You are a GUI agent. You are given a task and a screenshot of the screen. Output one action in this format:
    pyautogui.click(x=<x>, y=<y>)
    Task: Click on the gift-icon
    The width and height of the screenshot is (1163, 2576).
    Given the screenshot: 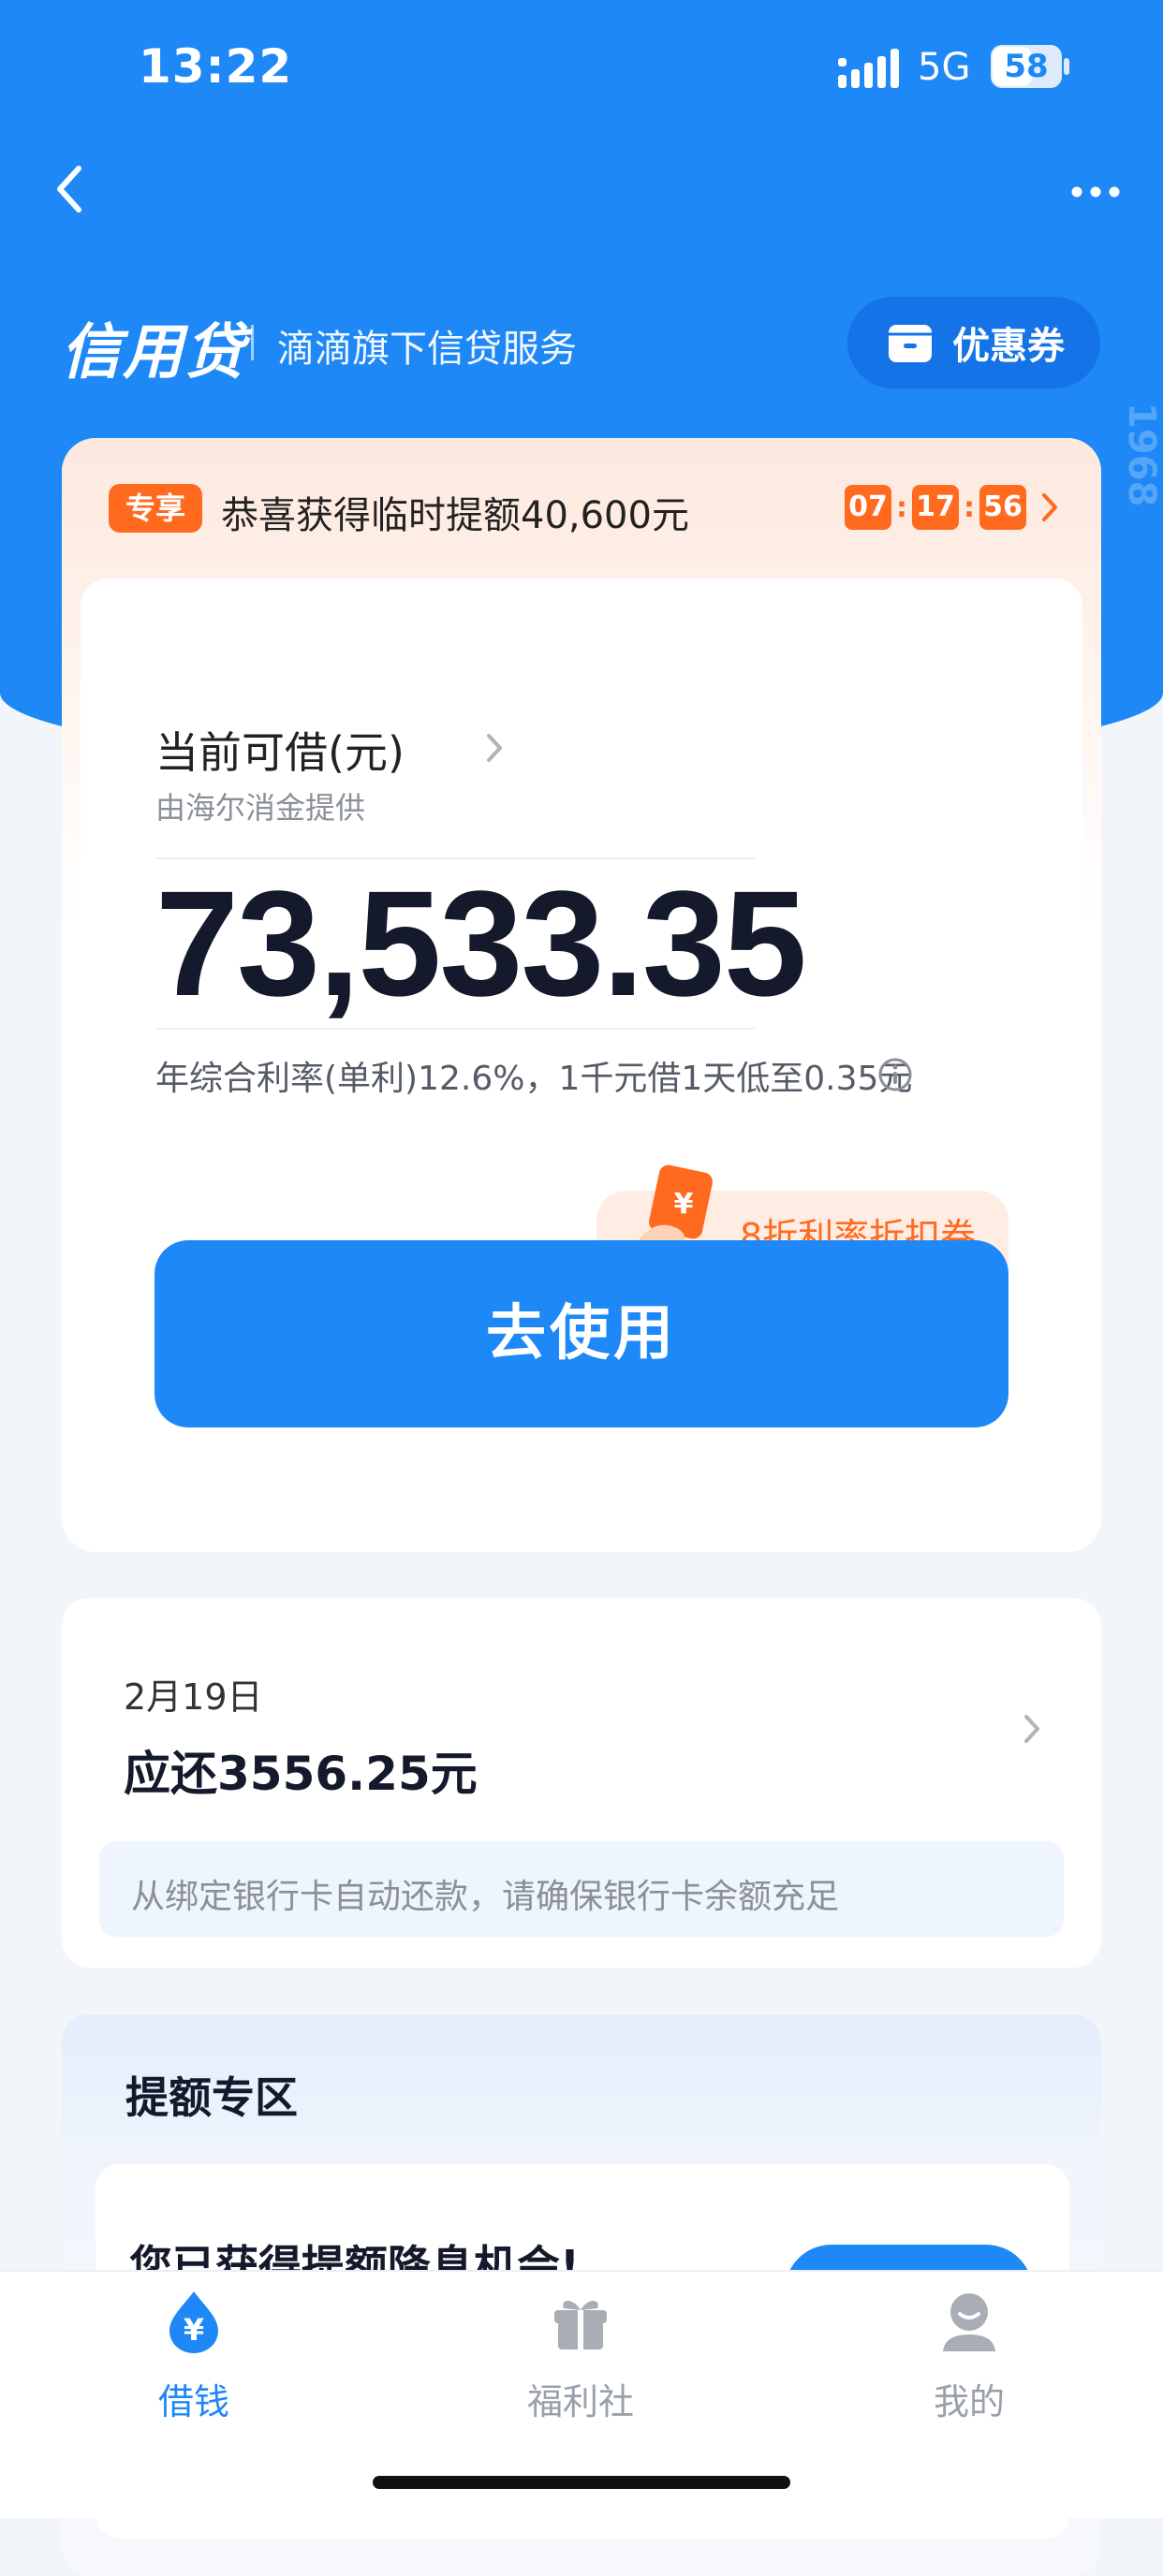 What is the action you would take?
    pyautogui.click(x=580, y=2325)
    